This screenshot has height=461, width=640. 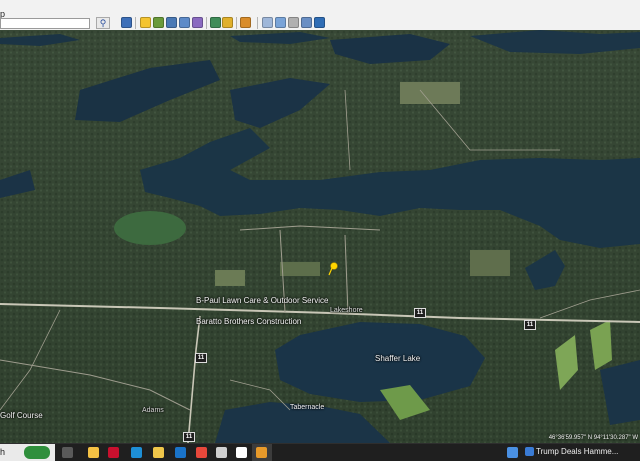 What do you see at coordinates (593, 438) in the screenshot?
I see `coordinates-readout: 46°36'59.957" N 94°11'30.287" W` at bounding box center [593, 438].